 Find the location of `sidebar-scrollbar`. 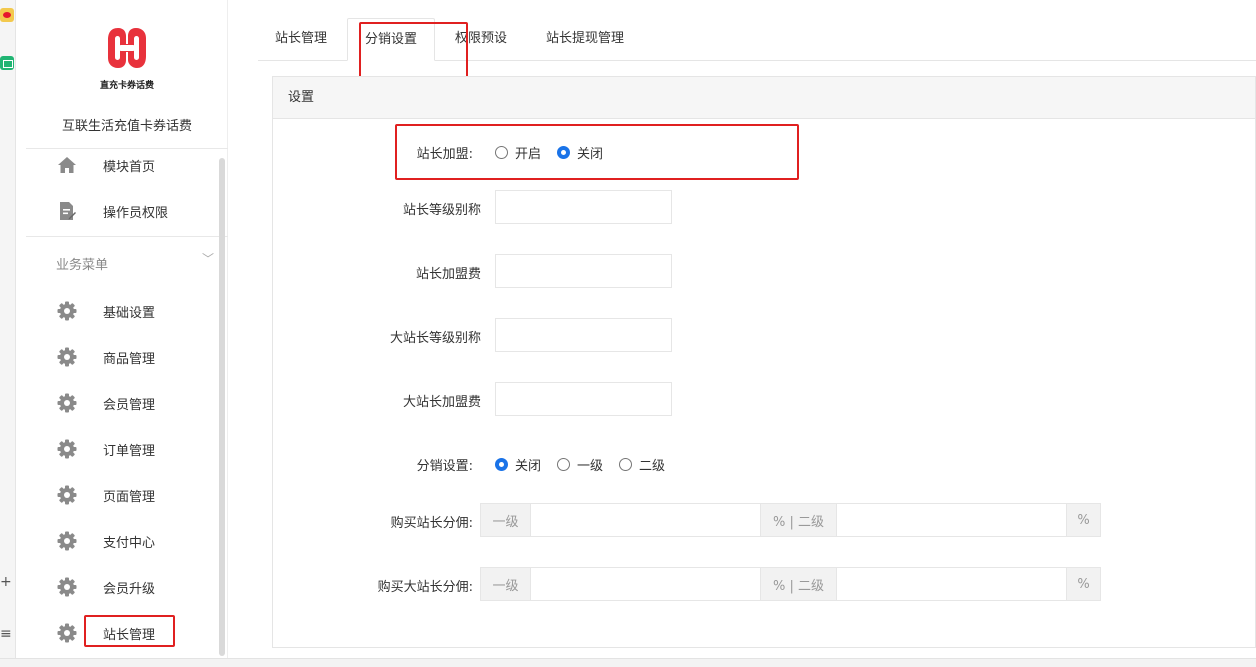

sidebar-scrollbar is located at coordinates (222, 407).